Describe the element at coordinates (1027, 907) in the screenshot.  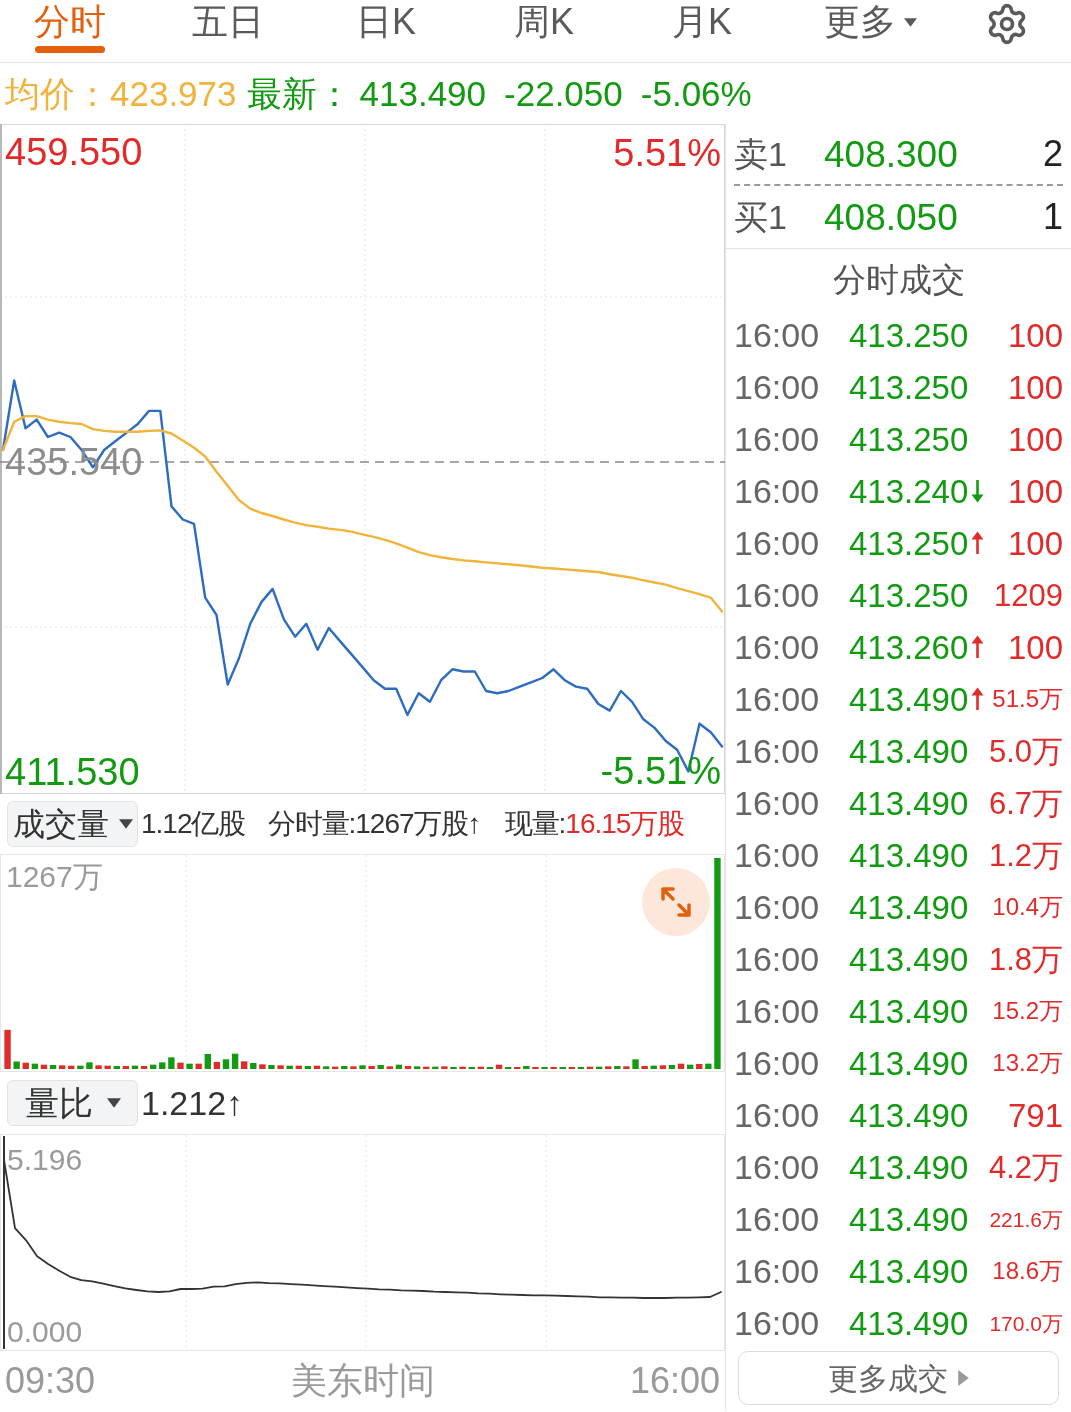
I see `trade-volume: 10.4万` at that location.